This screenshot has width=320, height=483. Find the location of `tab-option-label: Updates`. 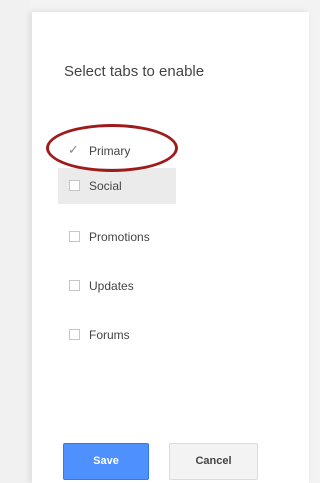

tab-option-label: Updates is located at coordinates (111, 286).